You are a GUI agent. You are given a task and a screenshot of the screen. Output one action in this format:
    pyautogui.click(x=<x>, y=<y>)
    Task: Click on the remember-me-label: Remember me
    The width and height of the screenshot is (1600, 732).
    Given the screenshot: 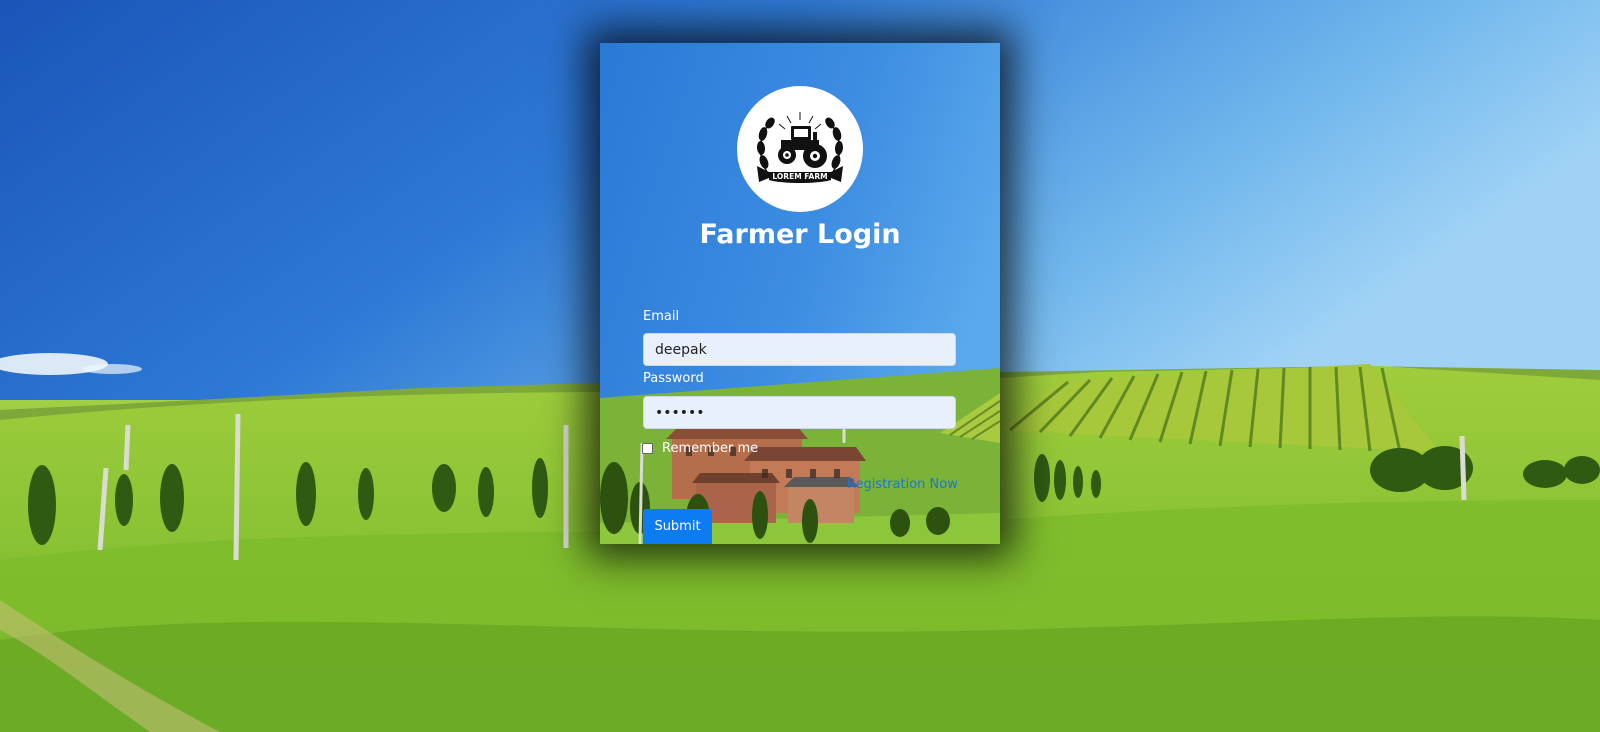 What is the action you would take?
    pyautogui.click(x=710, y=448)
    